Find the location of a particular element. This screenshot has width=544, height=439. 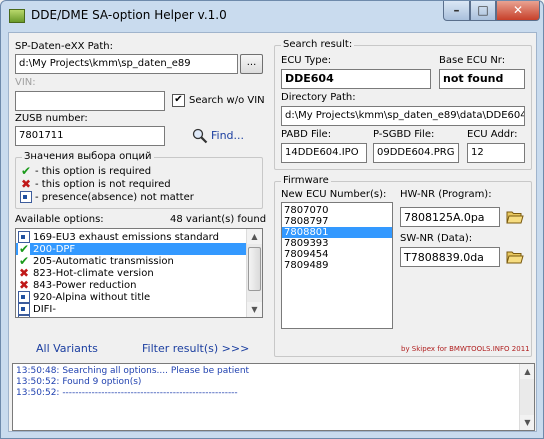

zusb-field: 7801711 is located at coordinates (90, 136).